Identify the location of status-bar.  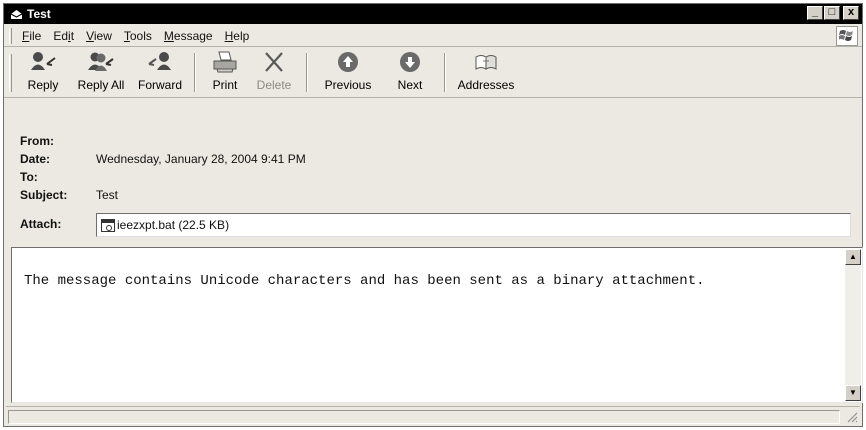
(433, 415).